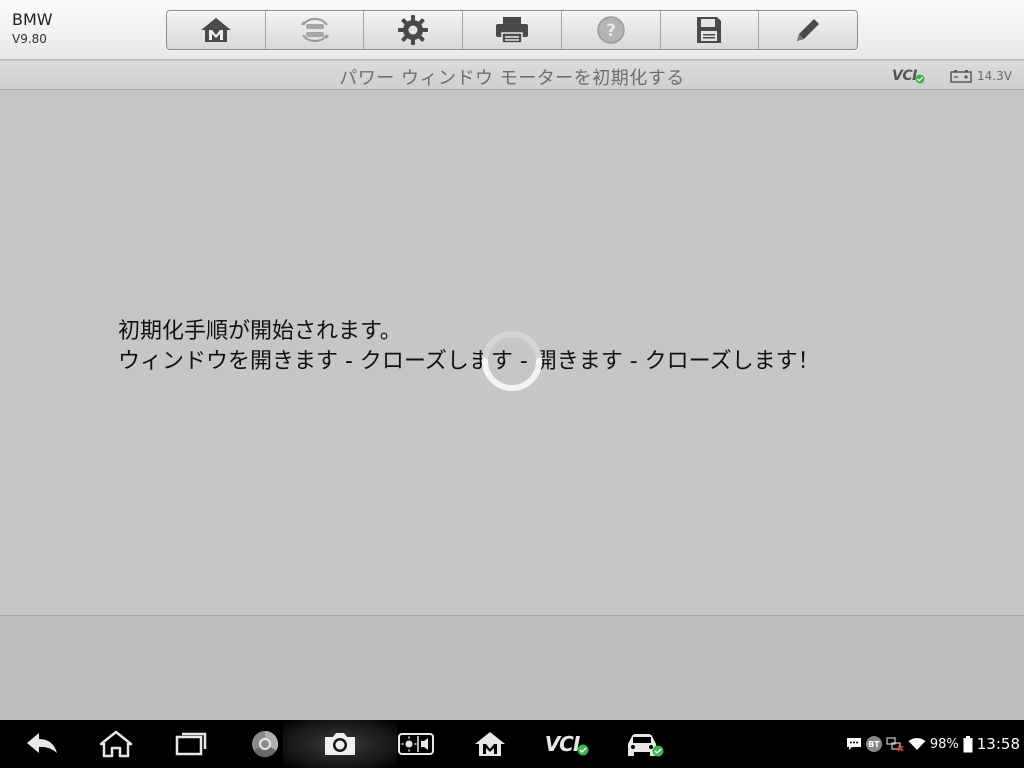  I want to click on battery-icon, so click(968, 743).